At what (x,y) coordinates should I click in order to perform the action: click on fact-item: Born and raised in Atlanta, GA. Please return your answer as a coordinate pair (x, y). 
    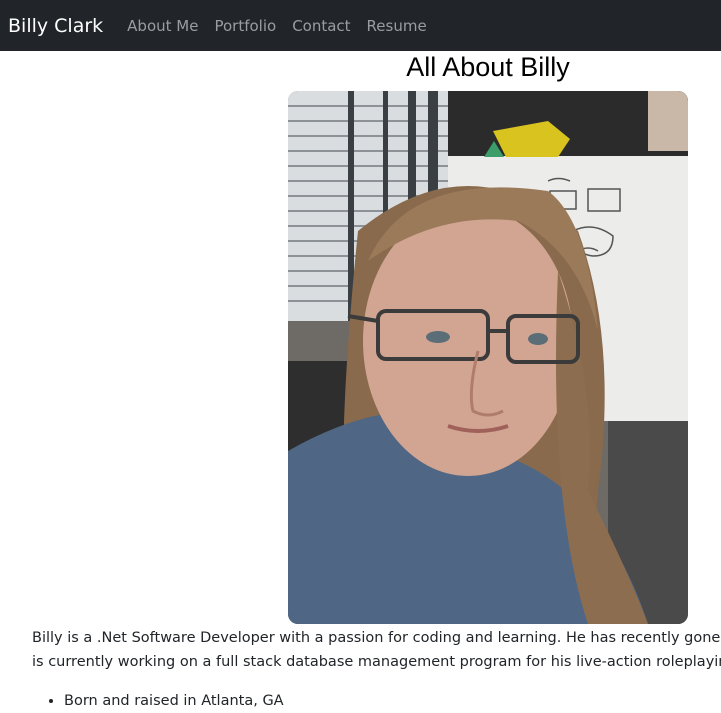
    Looking at the image, I should click on (174, 701).